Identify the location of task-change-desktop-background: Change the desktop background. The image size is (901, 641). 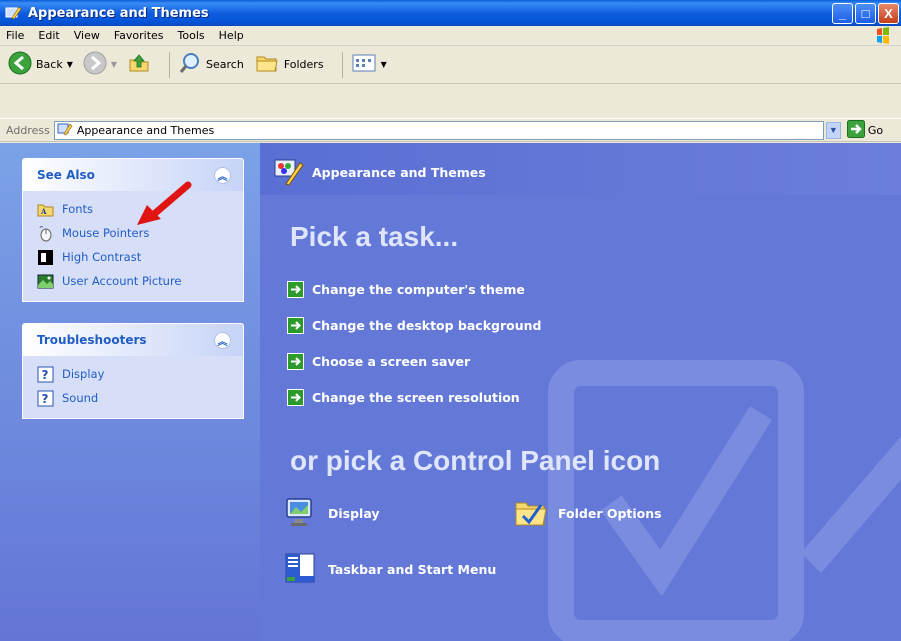
(414, 325).